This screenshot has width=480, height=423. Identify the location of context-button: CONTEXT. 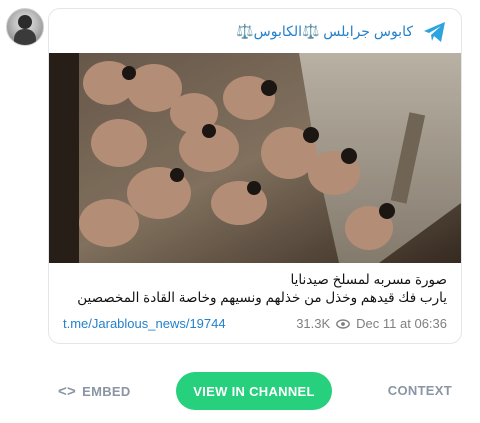
(420, 390).